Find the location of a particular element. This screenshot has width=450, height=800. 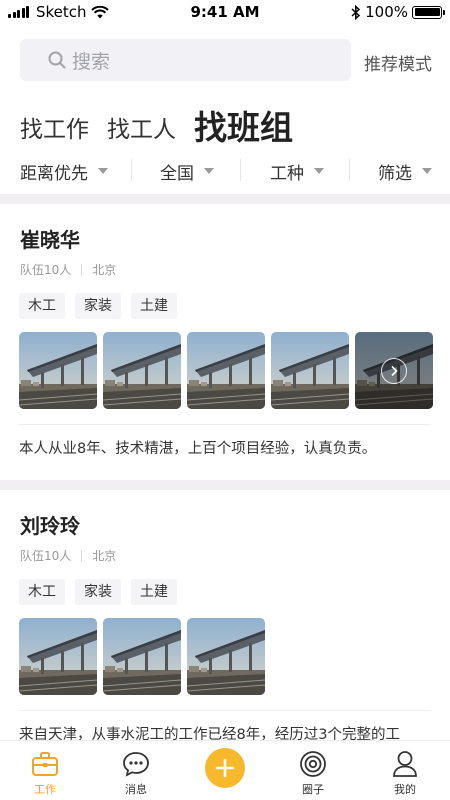

filter-more: 筛选 is located at coordinates (405, 171).